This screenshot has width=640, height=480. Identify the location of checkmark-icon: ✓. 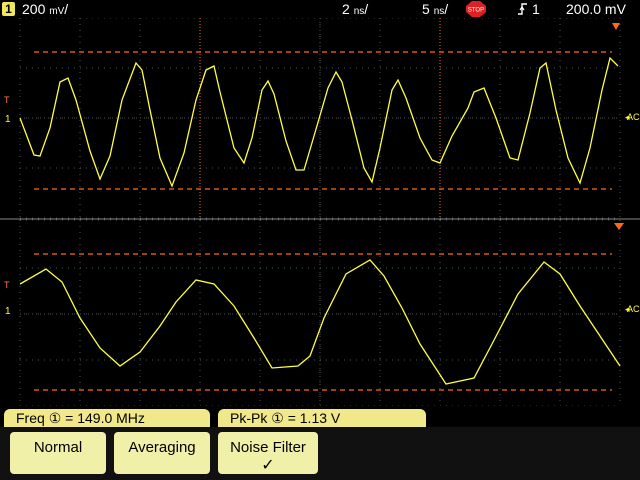
(268, 465).